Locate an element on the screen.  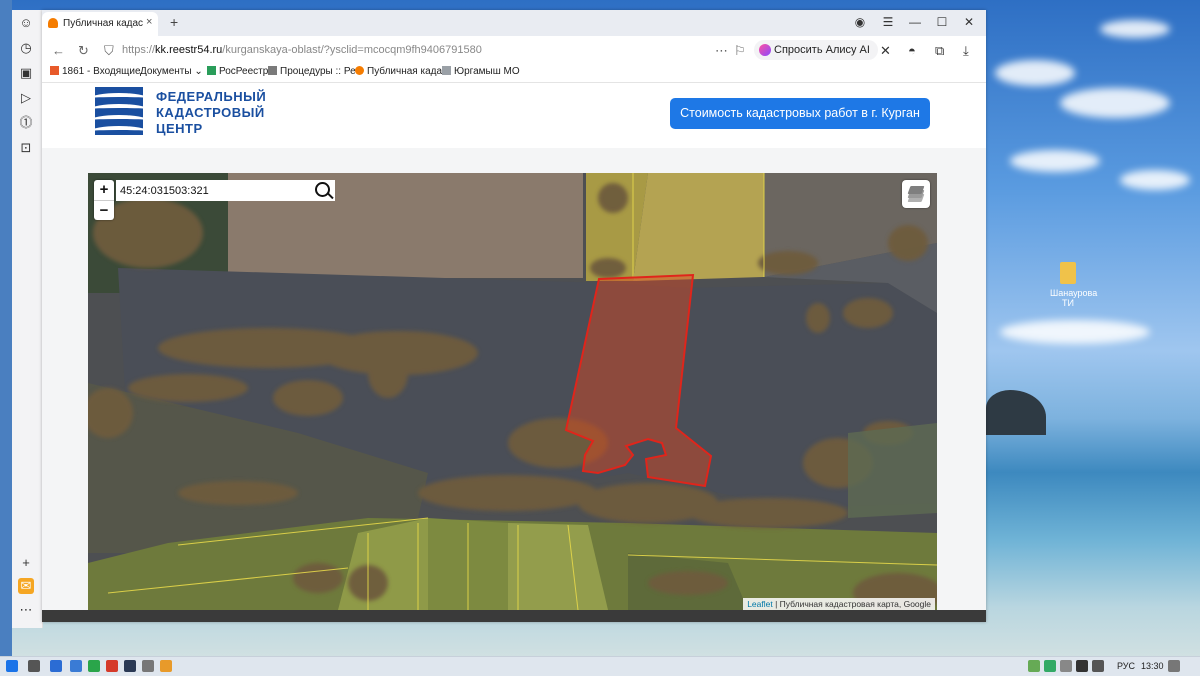
mail-panel-icon: ✉ is located at coordinates (26, 586).